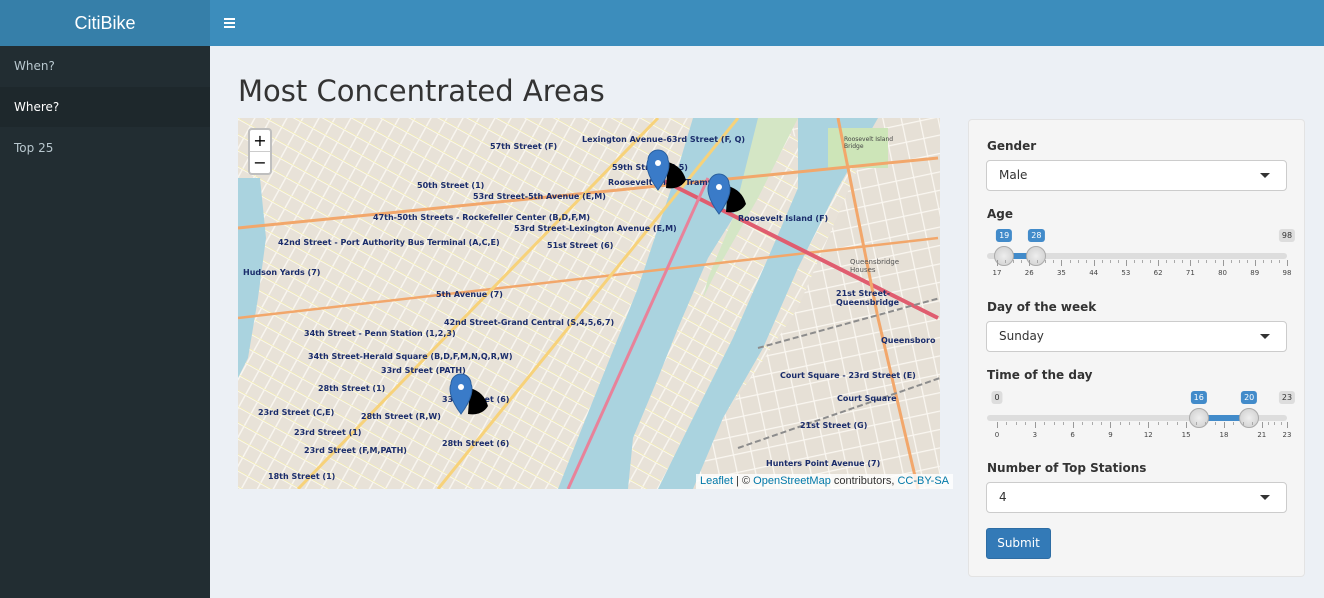  Describe the element at coordinates (743, 481) in the screenshot. I see `attribution-text: | ©` at that location.